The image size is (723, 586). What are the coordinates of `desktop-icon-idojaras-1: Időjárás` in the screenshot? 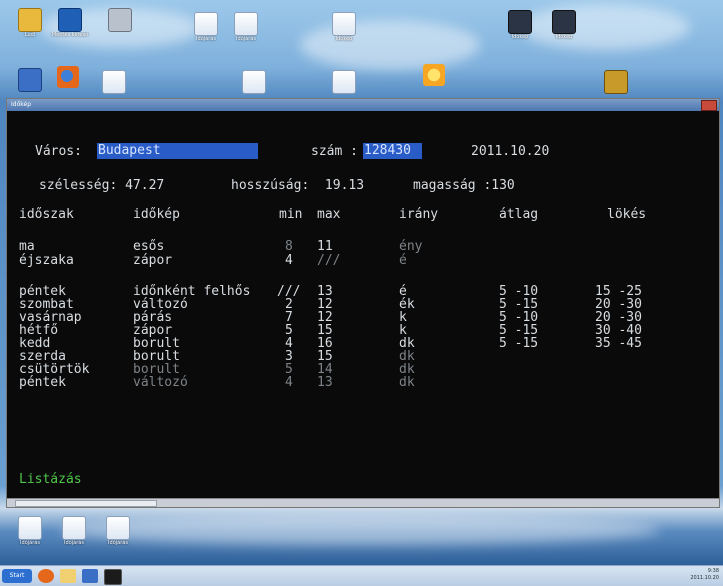 It's located at (206, 27).